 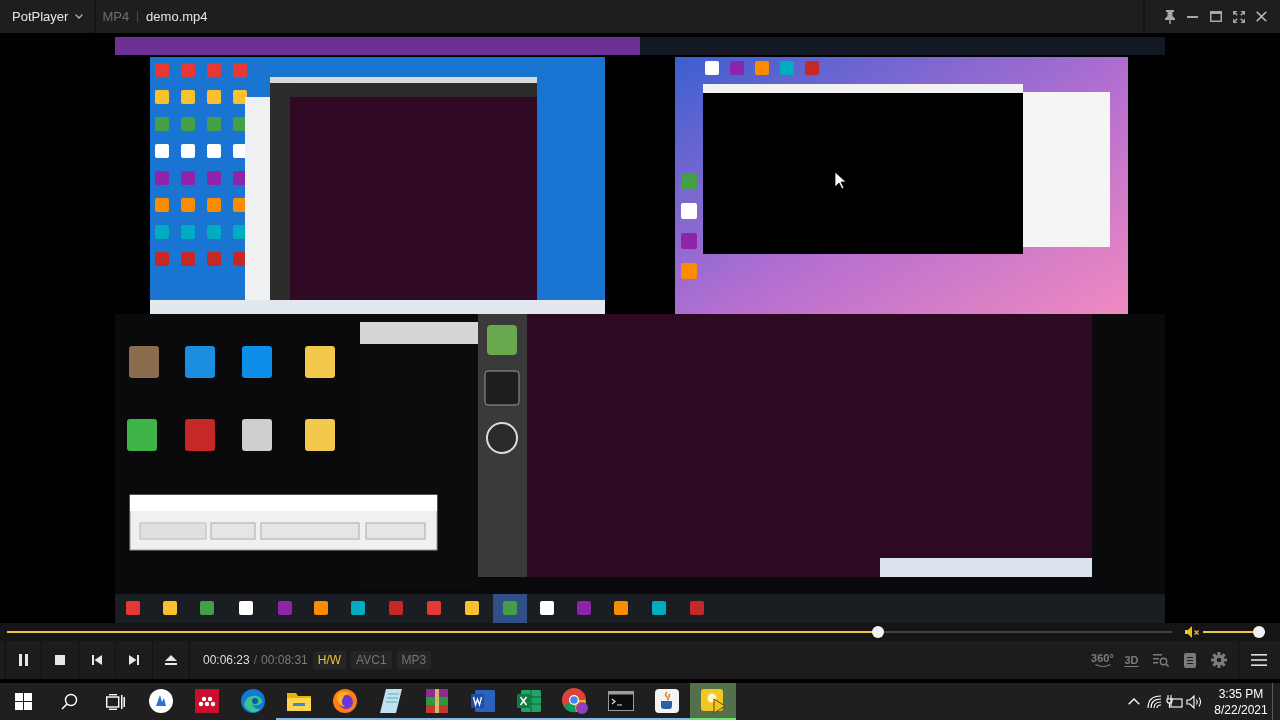 I want to click on skip-back-icon, so click(x=97, y=660).